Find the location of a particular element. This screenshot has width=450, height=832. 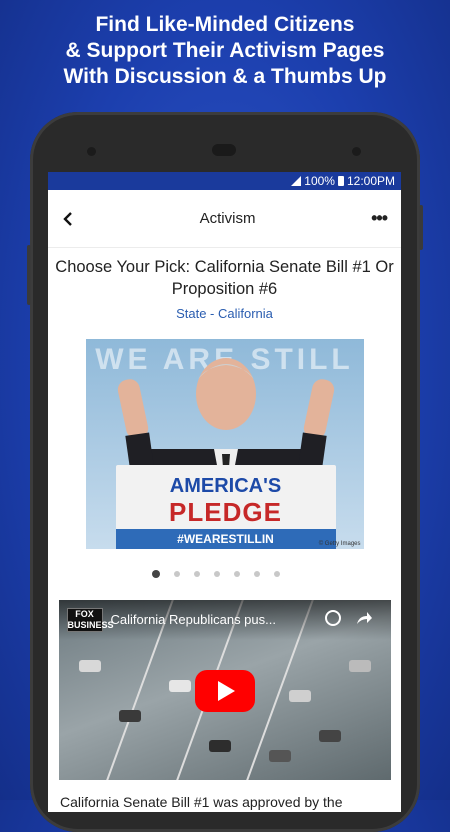

podium-hashtag: #WEARESTILLIN is located at coordinates (225, 539).